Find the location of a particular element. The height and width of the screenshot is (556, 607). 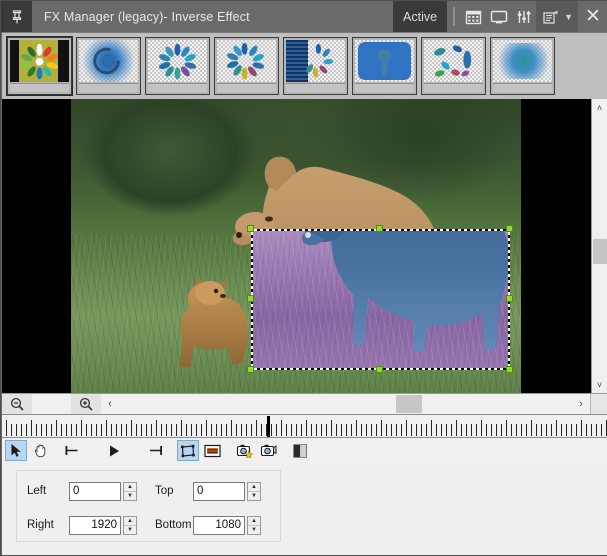

ruler-major-ticks is located at coordinates (306, 428).